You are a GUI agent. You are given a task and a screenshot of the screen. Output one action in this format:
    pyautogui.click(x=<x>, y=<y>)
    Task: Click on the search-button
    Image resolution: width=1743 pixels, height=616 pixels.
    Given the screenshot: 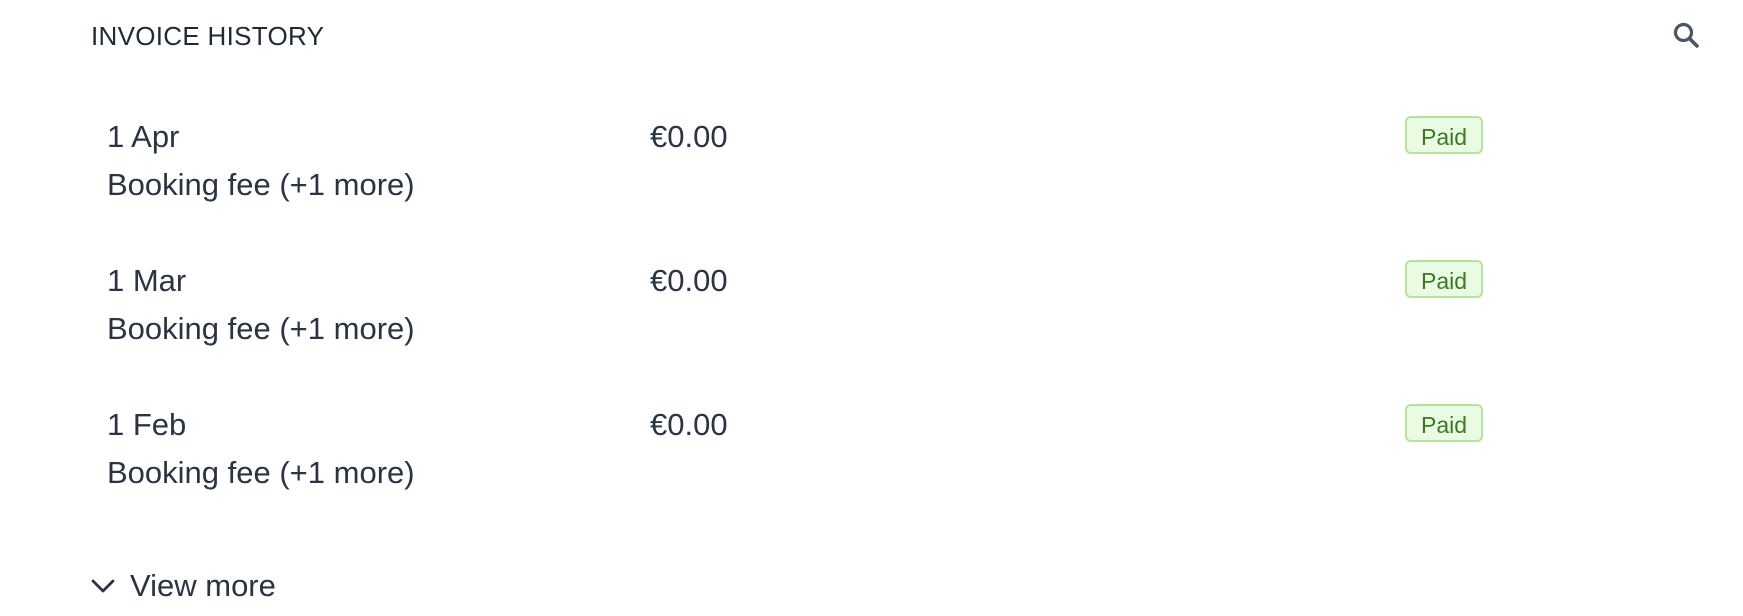 What is the action you would take?
    pyautogui.click(x=1686, y=35)
    